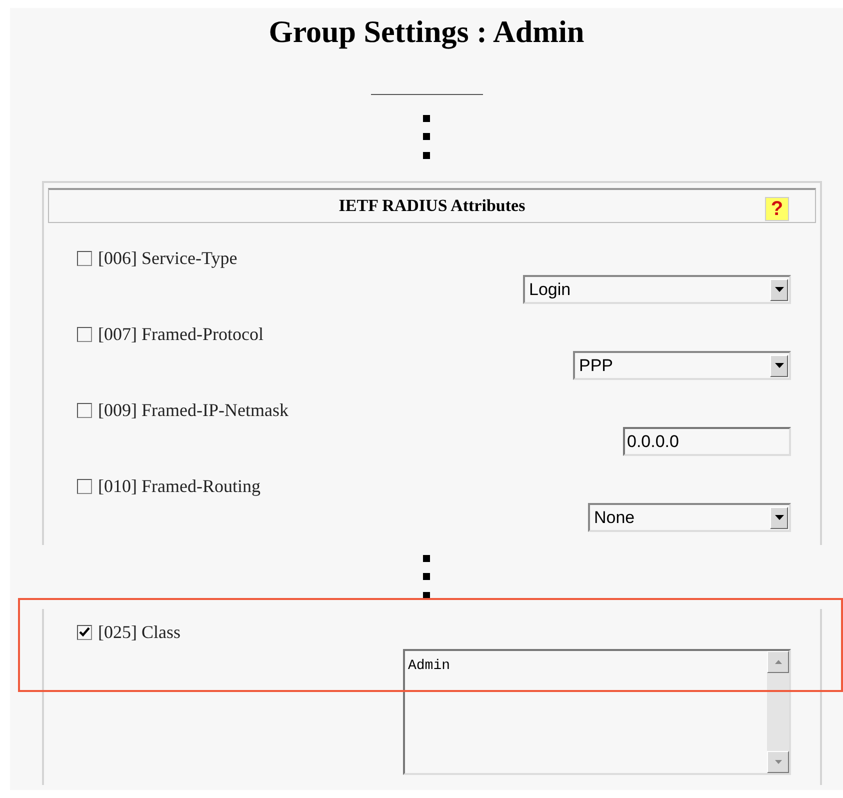 This screenshot has width=843, height=798. Describe the element at coordinates (181, 334) in the screenshot. I see `attribute-label: [007] Framed-Protocol` at that location.